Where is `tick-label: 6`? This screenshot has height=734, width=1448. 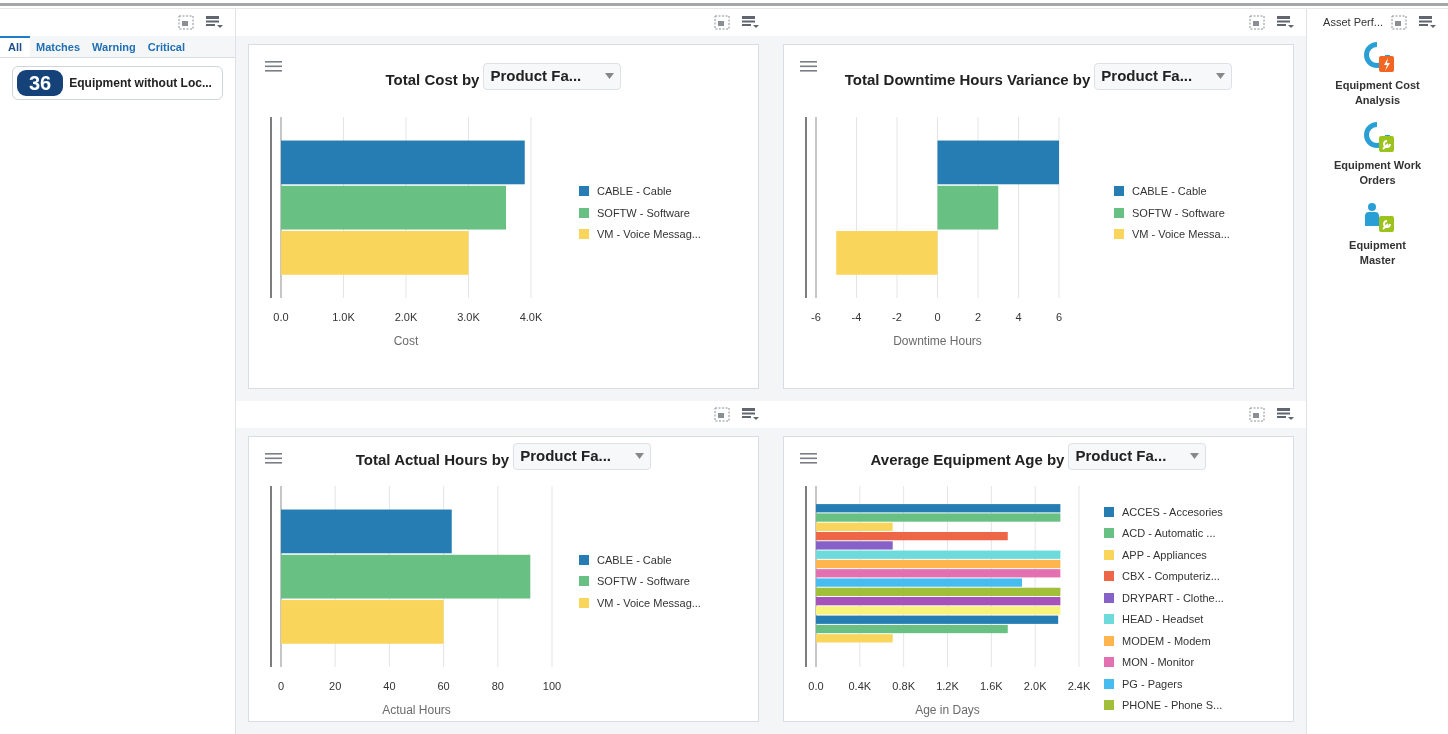 tick-label: 6 is located at coordinates (1059, 317).